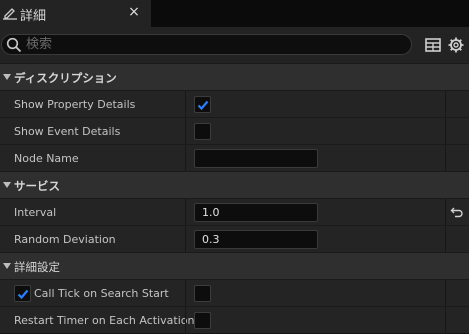 This screenshot has width=469, height=334. Describe the element at coordinates (202, 293) in the screenshot. I see `call-tick-on-search-start-checkbox` at that location.